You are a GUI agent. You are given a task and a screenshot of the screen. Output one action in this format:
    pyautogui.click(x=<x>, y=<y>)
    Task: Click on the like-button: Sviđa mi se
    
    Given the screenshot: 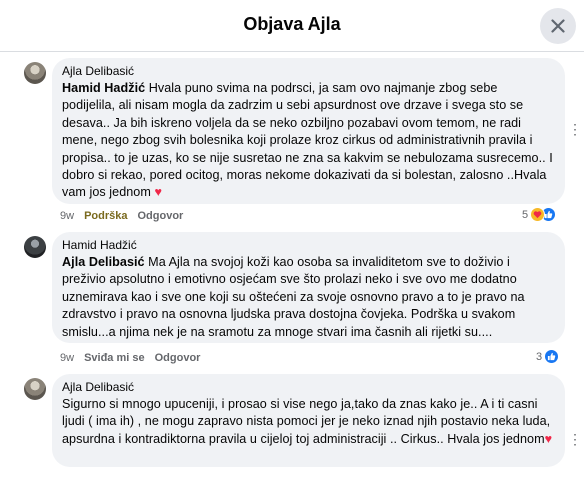 What is the action you would take?
    pyautogui.click(x=114, y=358)
    